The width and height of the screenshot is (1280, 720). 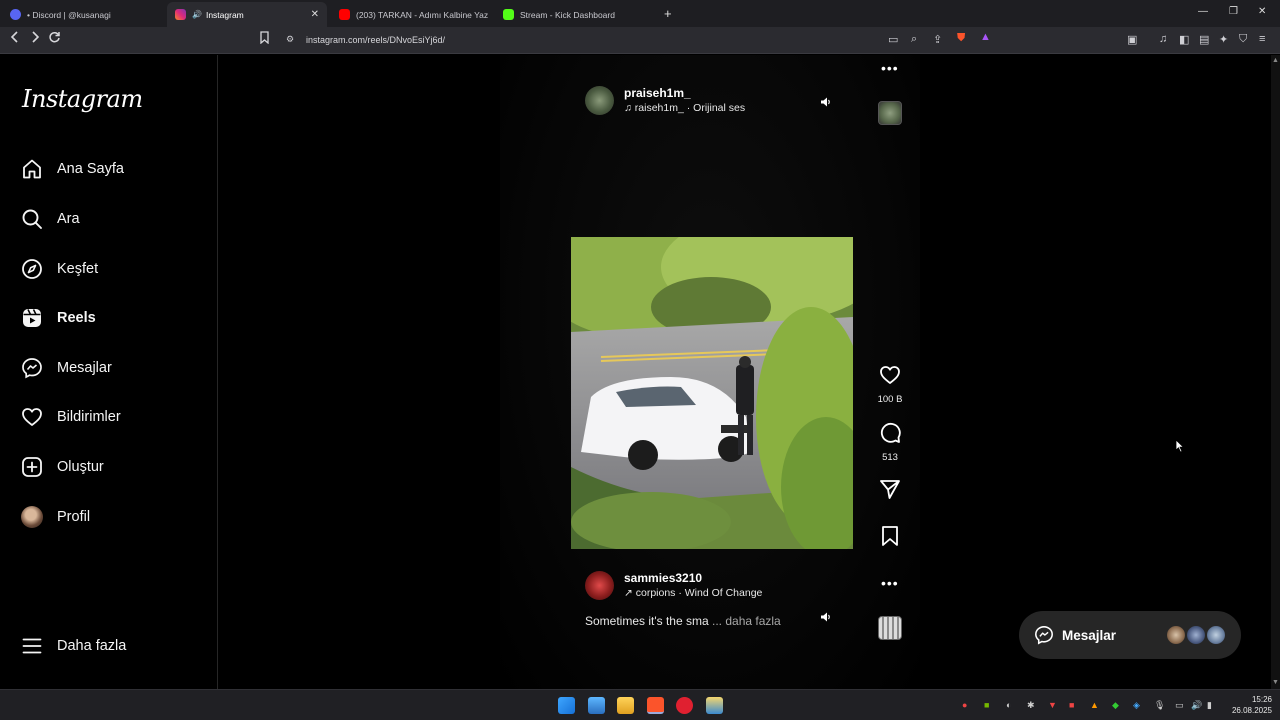 What do you see at coordinates (1275, 682) in the screenshot?
I see `scroll-down-icon: ▼` at bounding box center [1275, 682].